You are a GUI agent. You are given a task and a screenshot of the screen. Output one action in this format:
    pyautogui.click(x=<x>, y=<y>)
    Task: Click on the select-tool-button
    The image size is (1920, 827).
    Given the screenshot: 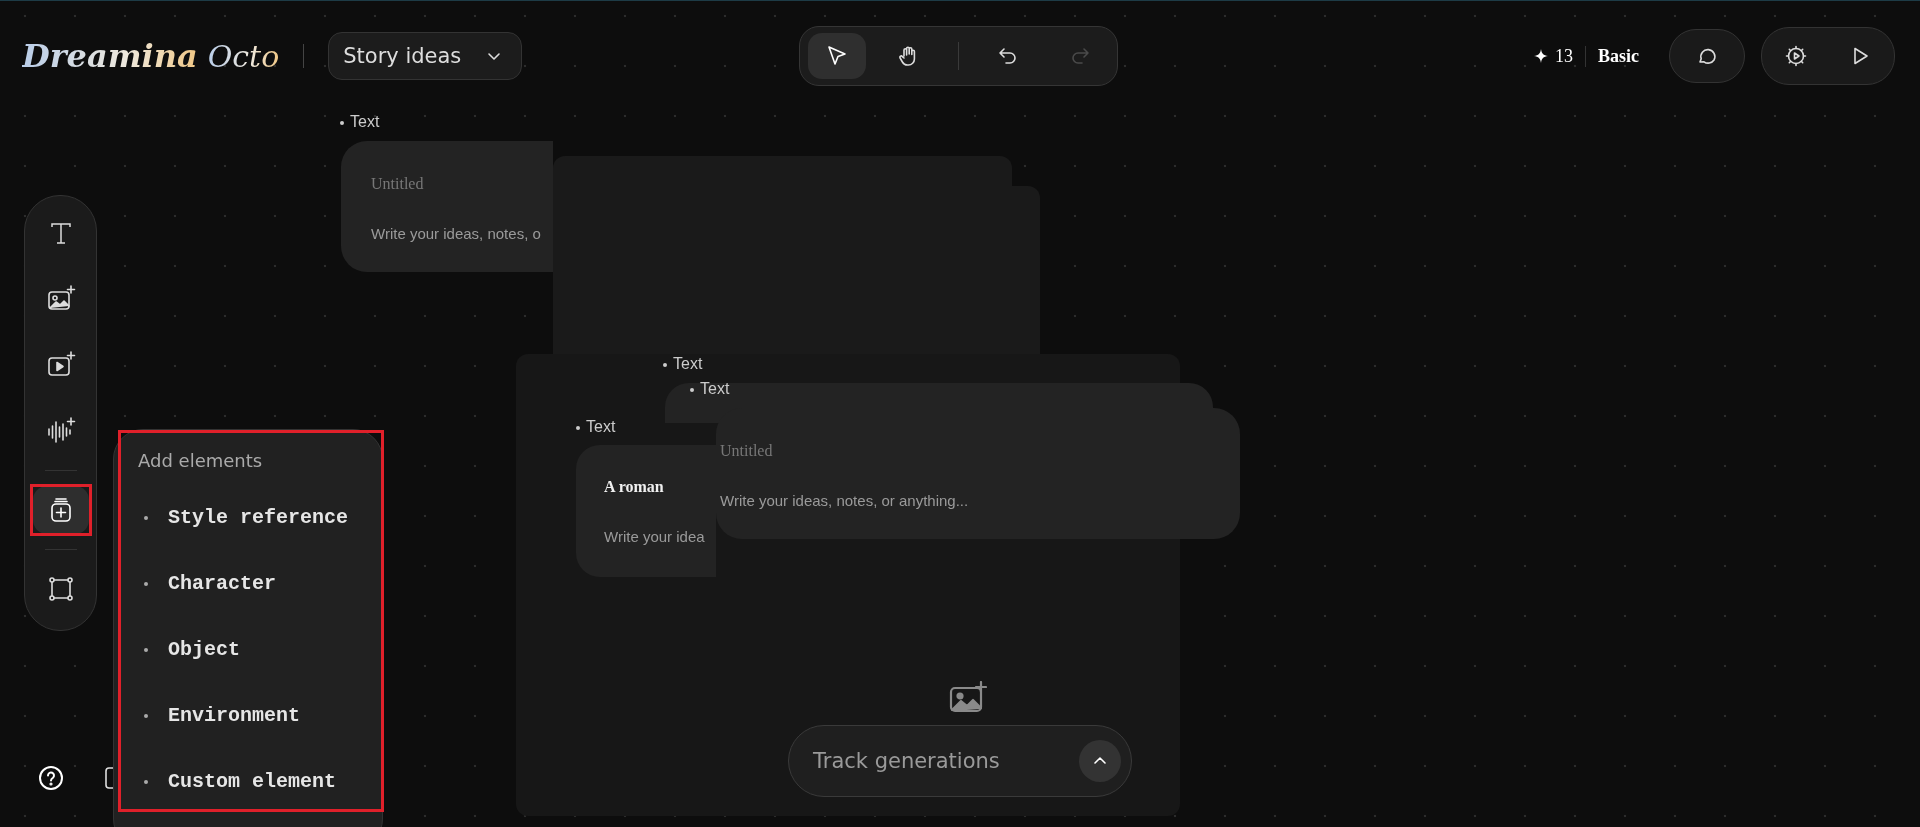 What is the action you would take?
    pyautogui.click(x=837, y=56)
    